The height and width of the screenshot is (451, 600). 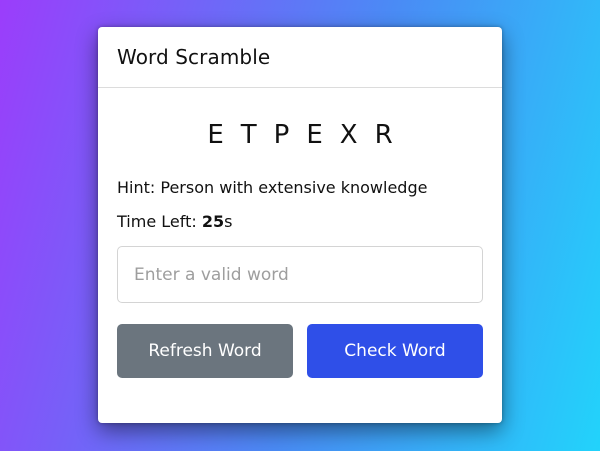 What do you see at coordinates (194, 57) in the screenshot?
I see `game-title: Word Scramble` at bounding box center [194, 57].